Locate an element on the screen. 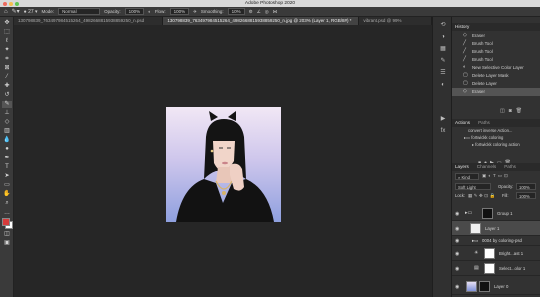  brush-icon: ╱ is located at coordinates (465, 51).